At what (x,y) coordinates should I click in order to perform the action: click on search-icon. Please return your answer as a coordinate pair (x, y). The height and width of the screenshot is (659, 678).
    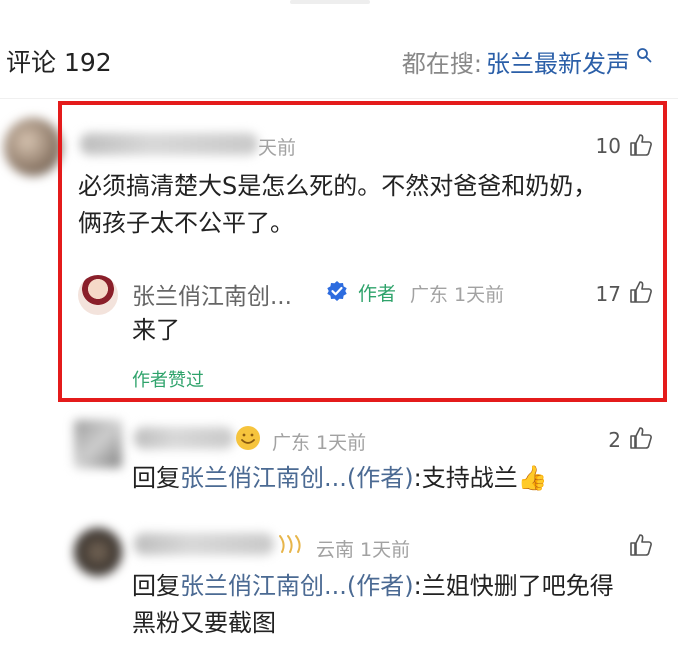
    Looking at the image, I should click on (644, 55).